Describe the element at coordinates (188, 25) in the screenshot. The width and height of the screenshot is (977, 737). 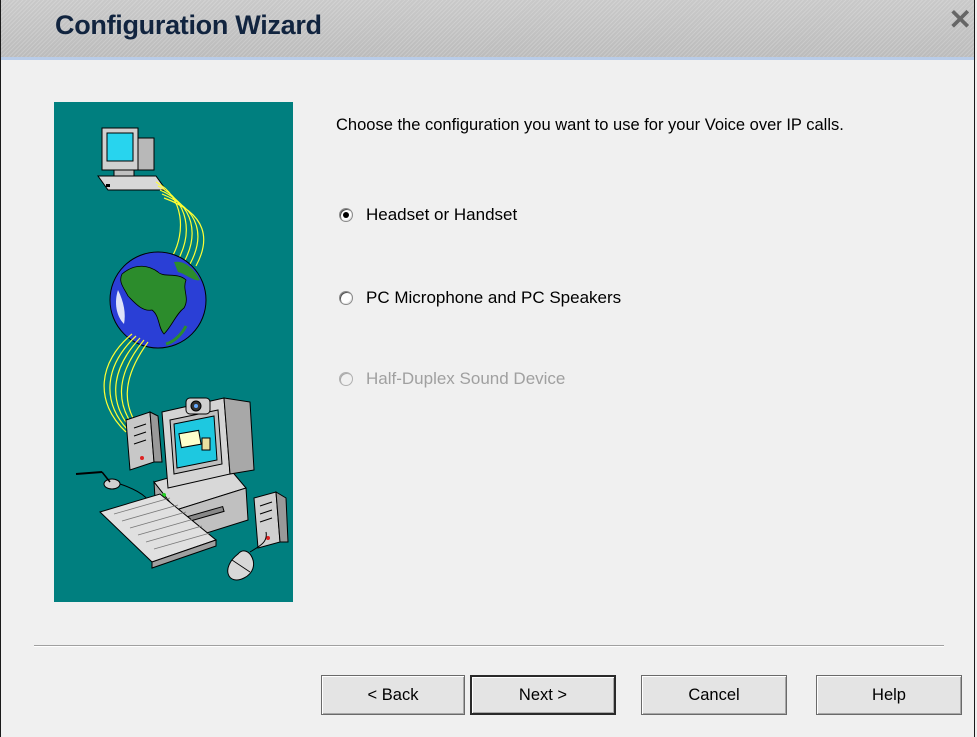
I see `window-title: Configuration Wizard` at that location.